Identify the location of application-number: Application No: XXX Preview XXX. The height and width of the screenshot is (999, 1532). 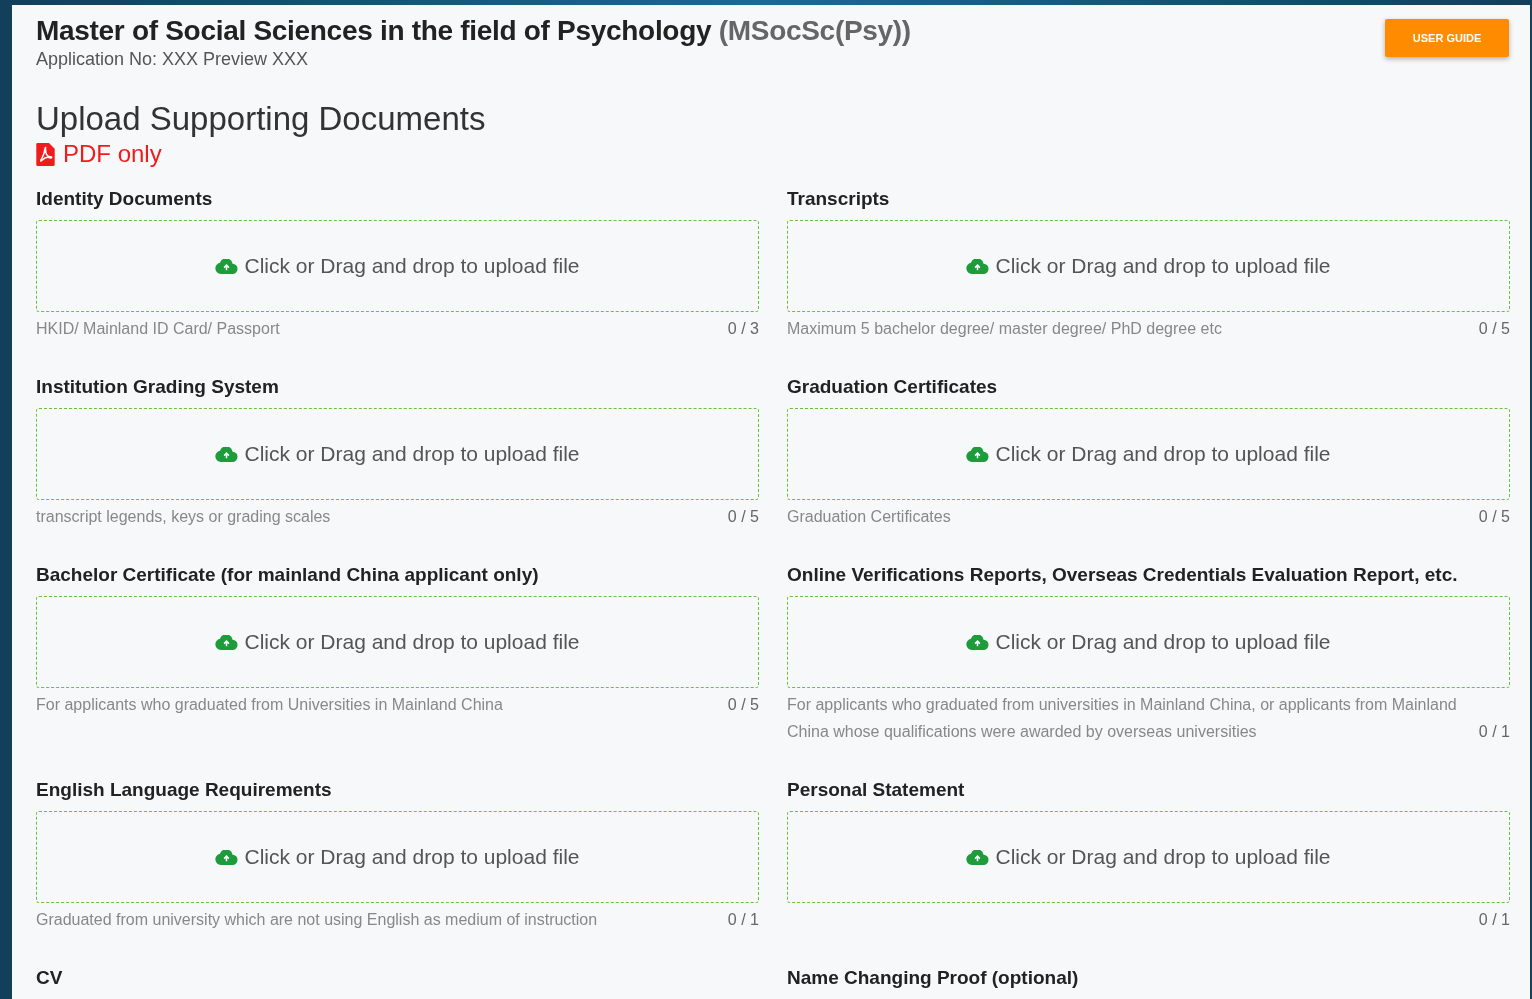
(173, 59).